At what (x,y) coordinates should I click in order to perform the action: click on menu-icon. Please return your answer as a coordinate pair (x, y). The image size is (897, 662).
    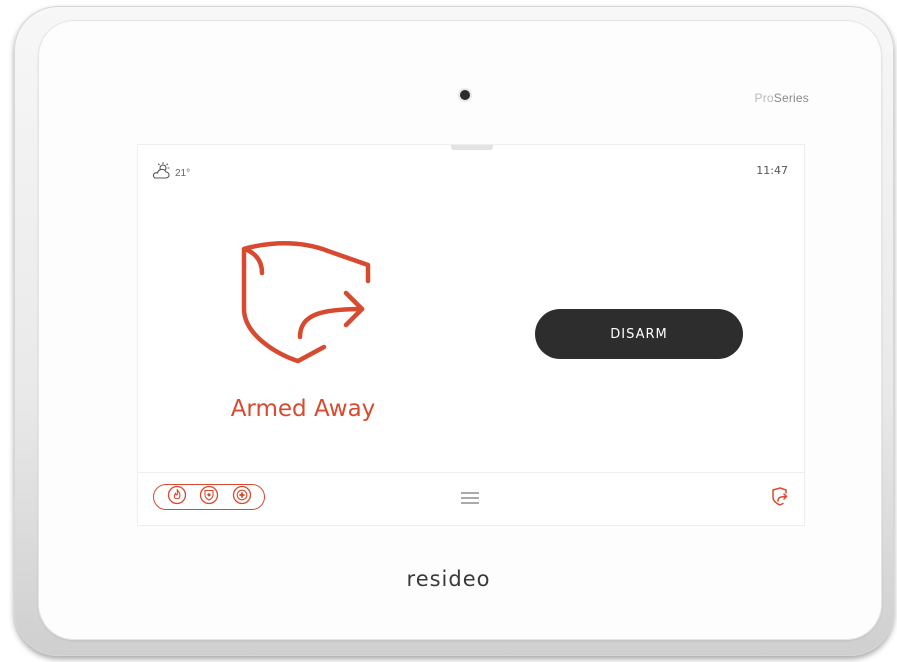
    Looking at the image, I should click on (470, 500).